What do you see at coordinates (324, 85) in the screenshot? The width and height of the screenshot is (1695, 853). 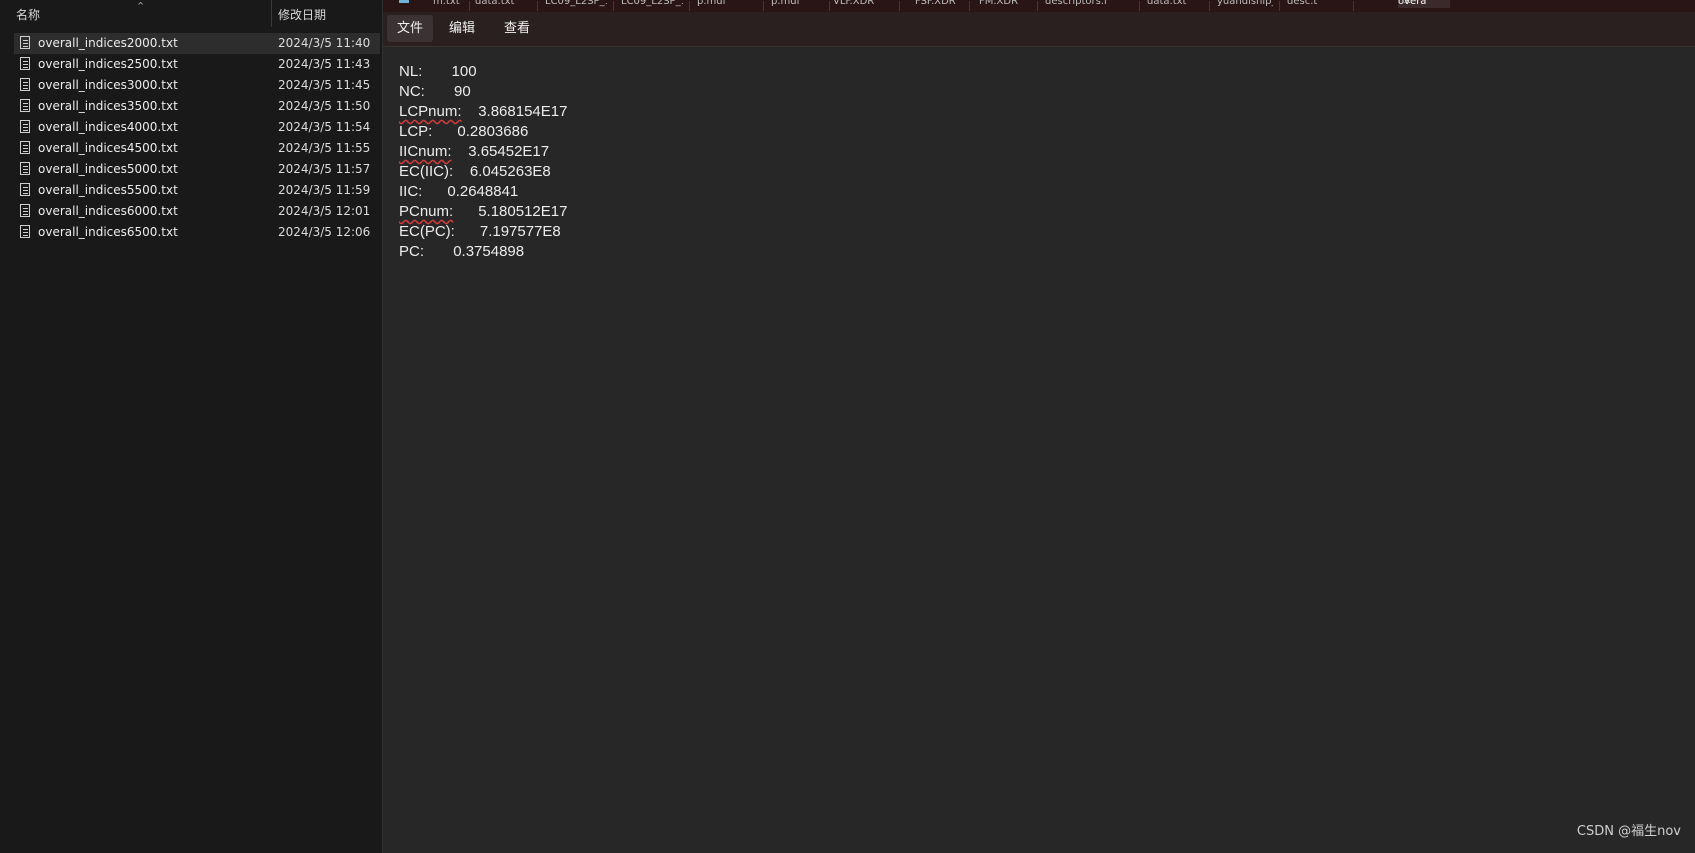 I see `file-modified-date: 2024/3/5 11:45` at bounding box center [324, 85].